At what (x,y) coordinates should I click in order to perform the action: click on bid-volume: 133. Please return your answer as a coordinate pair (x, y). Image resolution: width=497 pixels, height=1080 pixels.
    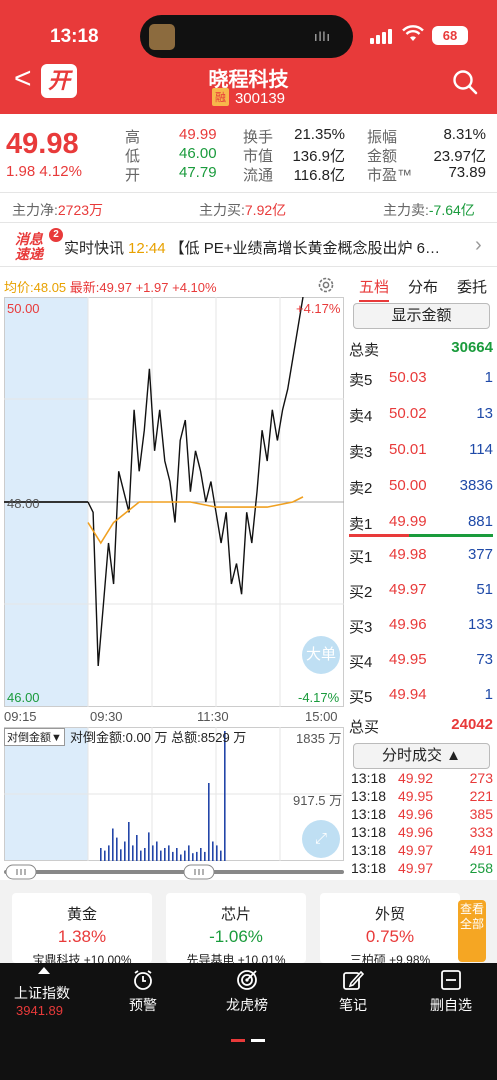
    Looking at the image, I should click on (480, 624).